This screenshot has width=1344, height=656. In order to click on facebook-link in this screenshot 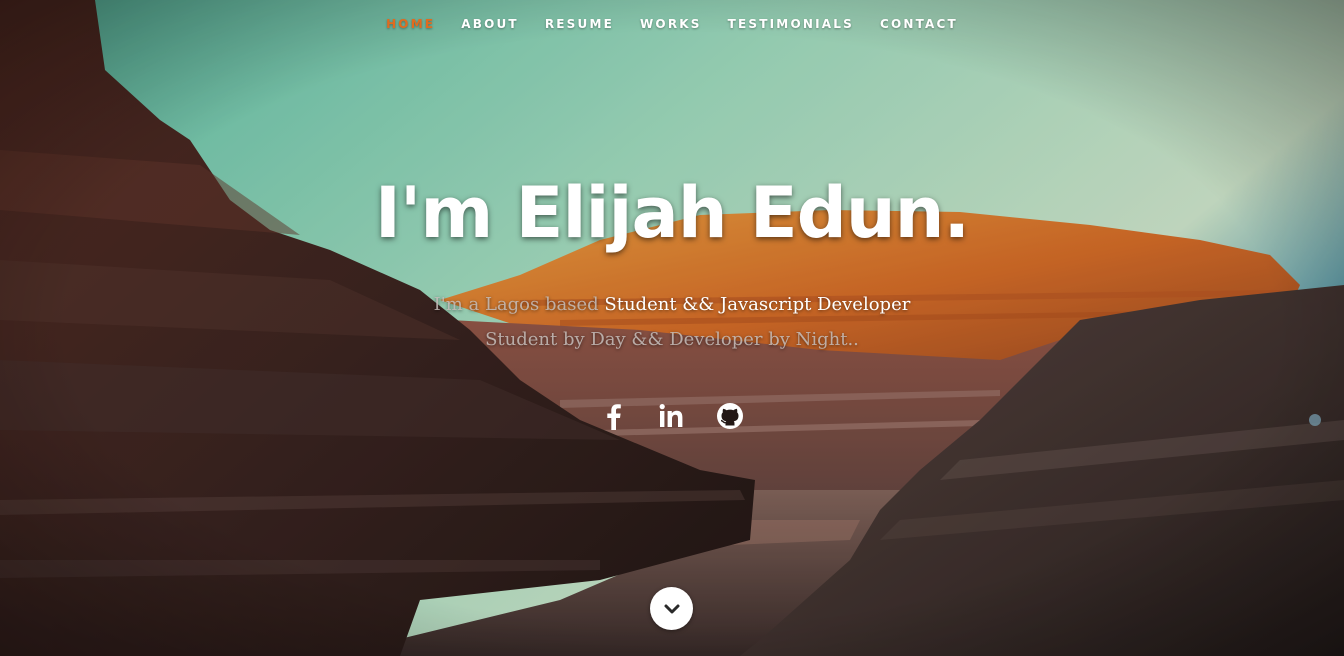, I will do `click(614, 416)`.